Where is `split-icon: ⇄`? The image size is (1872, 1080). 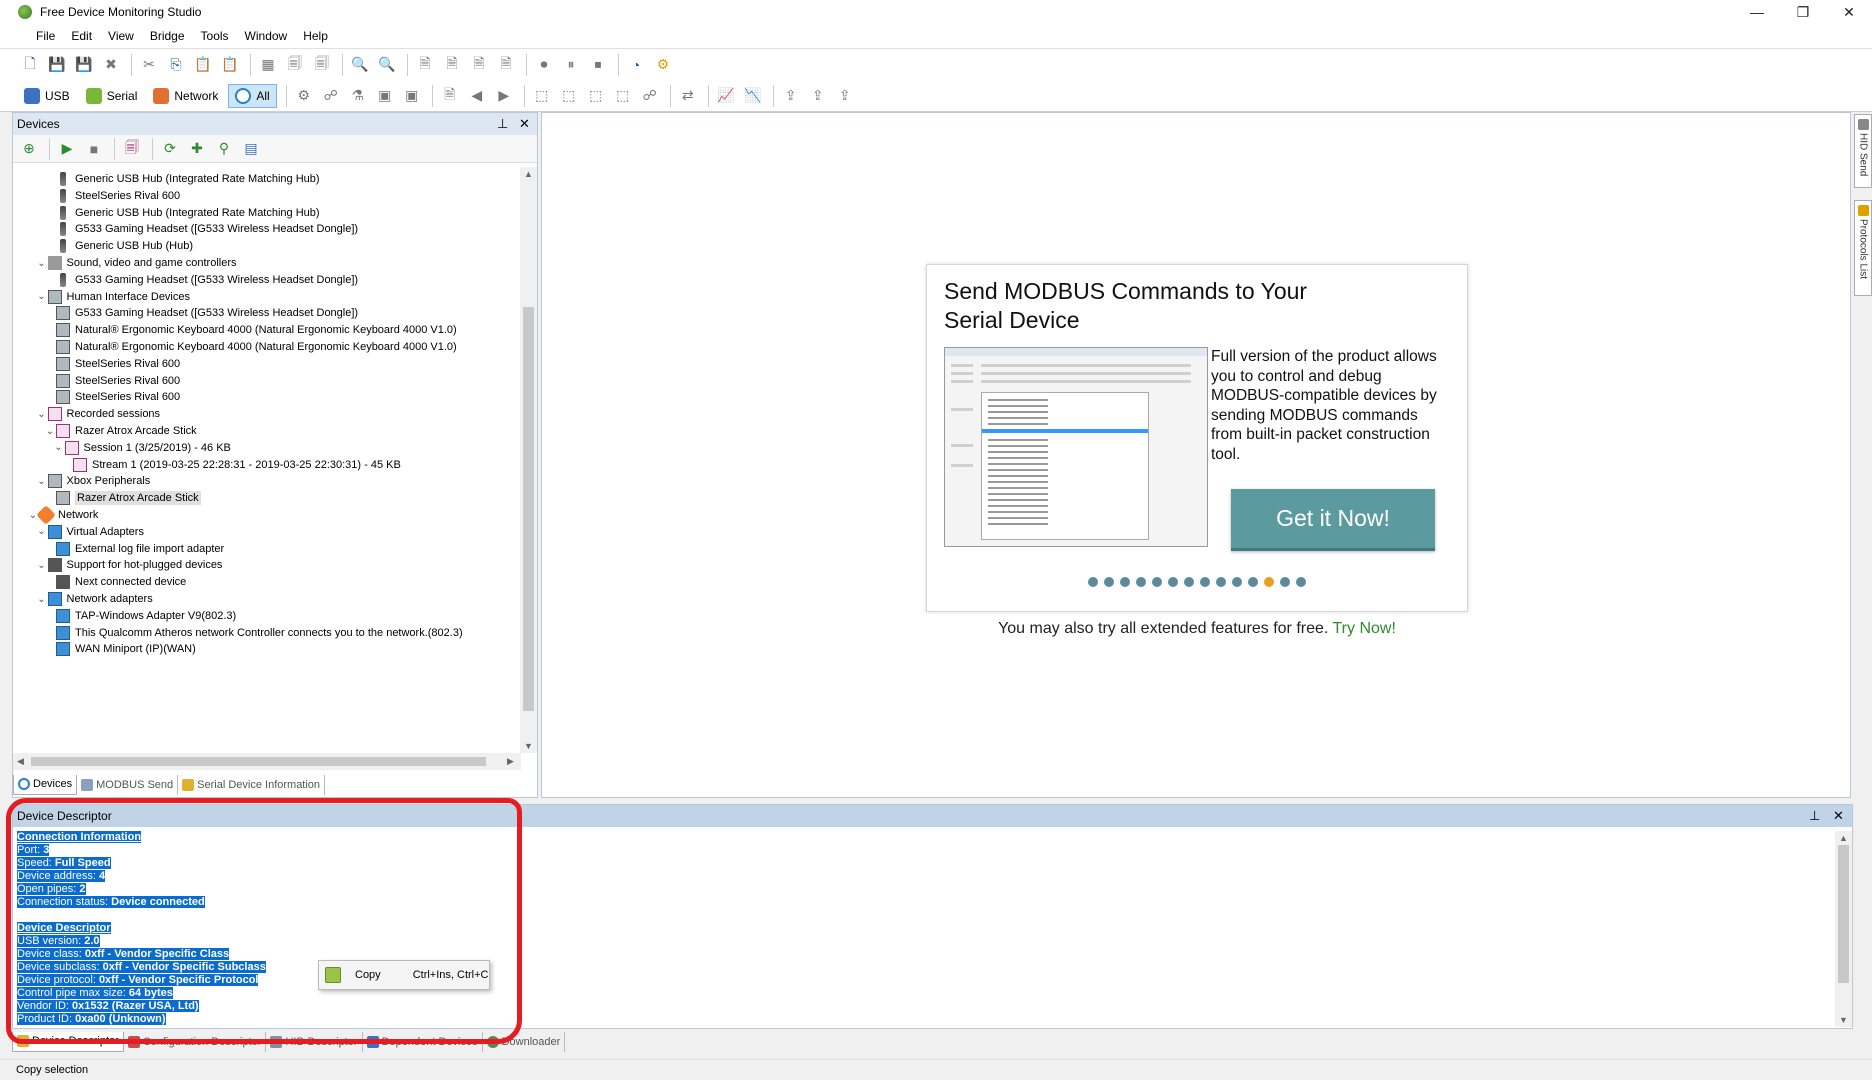
split-icon: ⇄ is located at coordinates (688, 96).